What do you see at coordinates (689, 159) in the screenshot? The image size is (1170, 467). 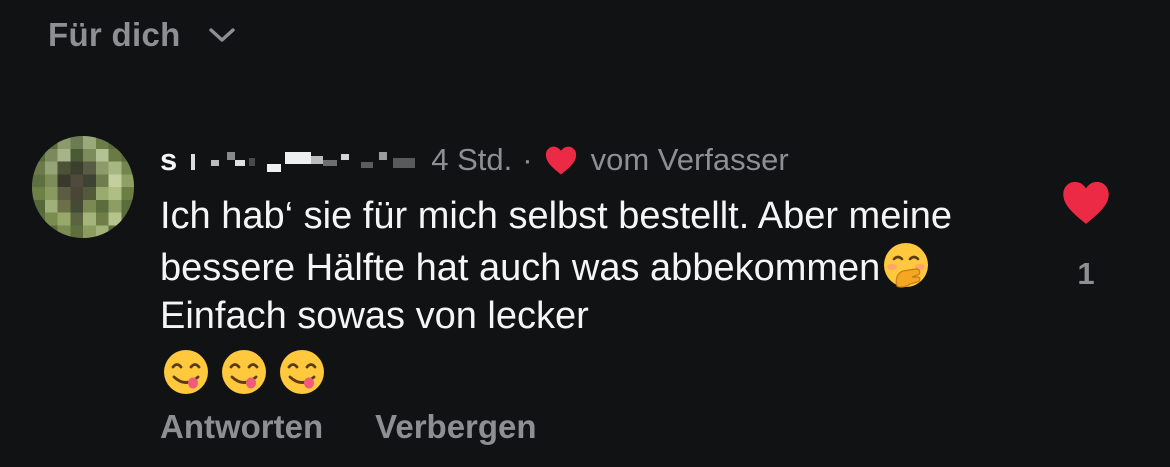 I see `author-like-label: vom Verfasser` at bounding box center [689, 159].